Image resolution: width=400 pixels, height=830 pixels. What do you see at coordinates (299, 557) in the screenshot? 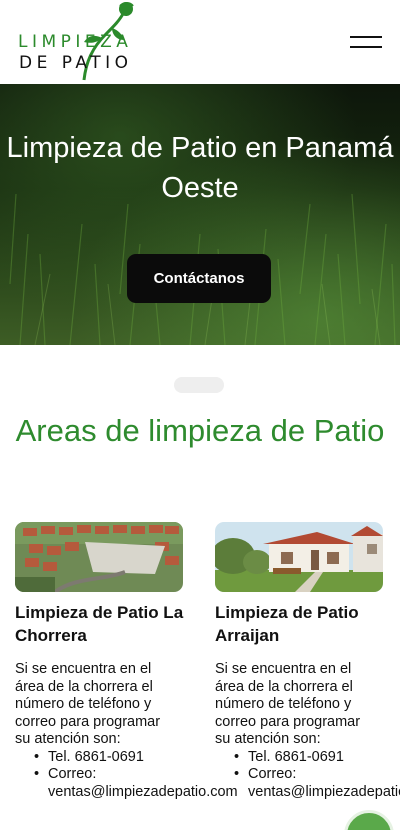
I see `house-image` at bounding box center [299, 557].